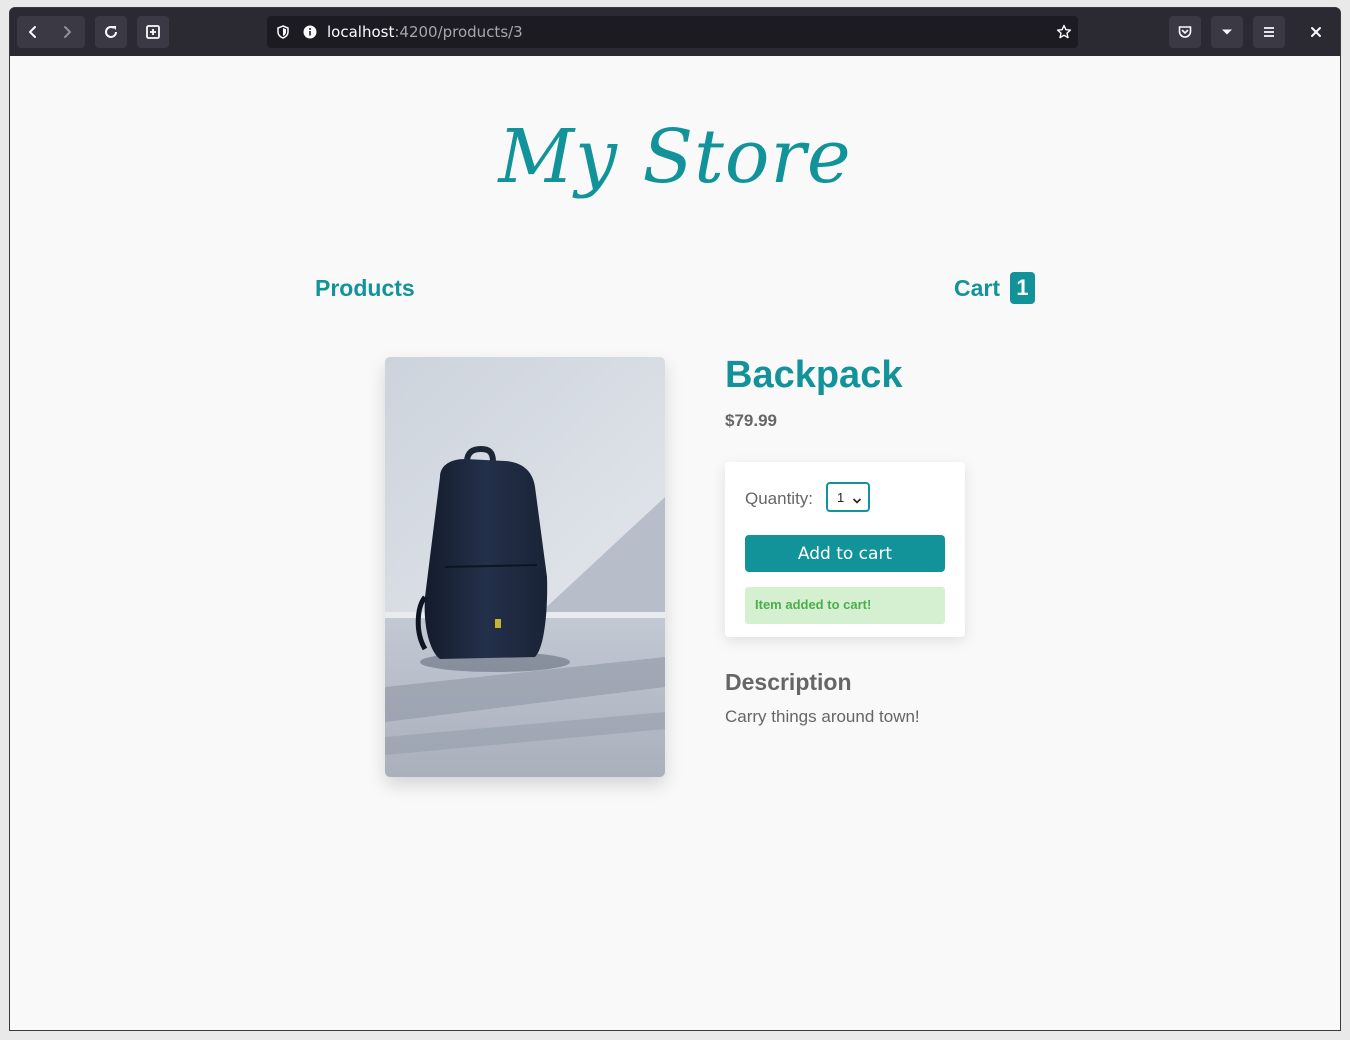  Describe the element at coordinates (1023, 288) in the screenshot. I see `cart-count-badge: 1` at that location.